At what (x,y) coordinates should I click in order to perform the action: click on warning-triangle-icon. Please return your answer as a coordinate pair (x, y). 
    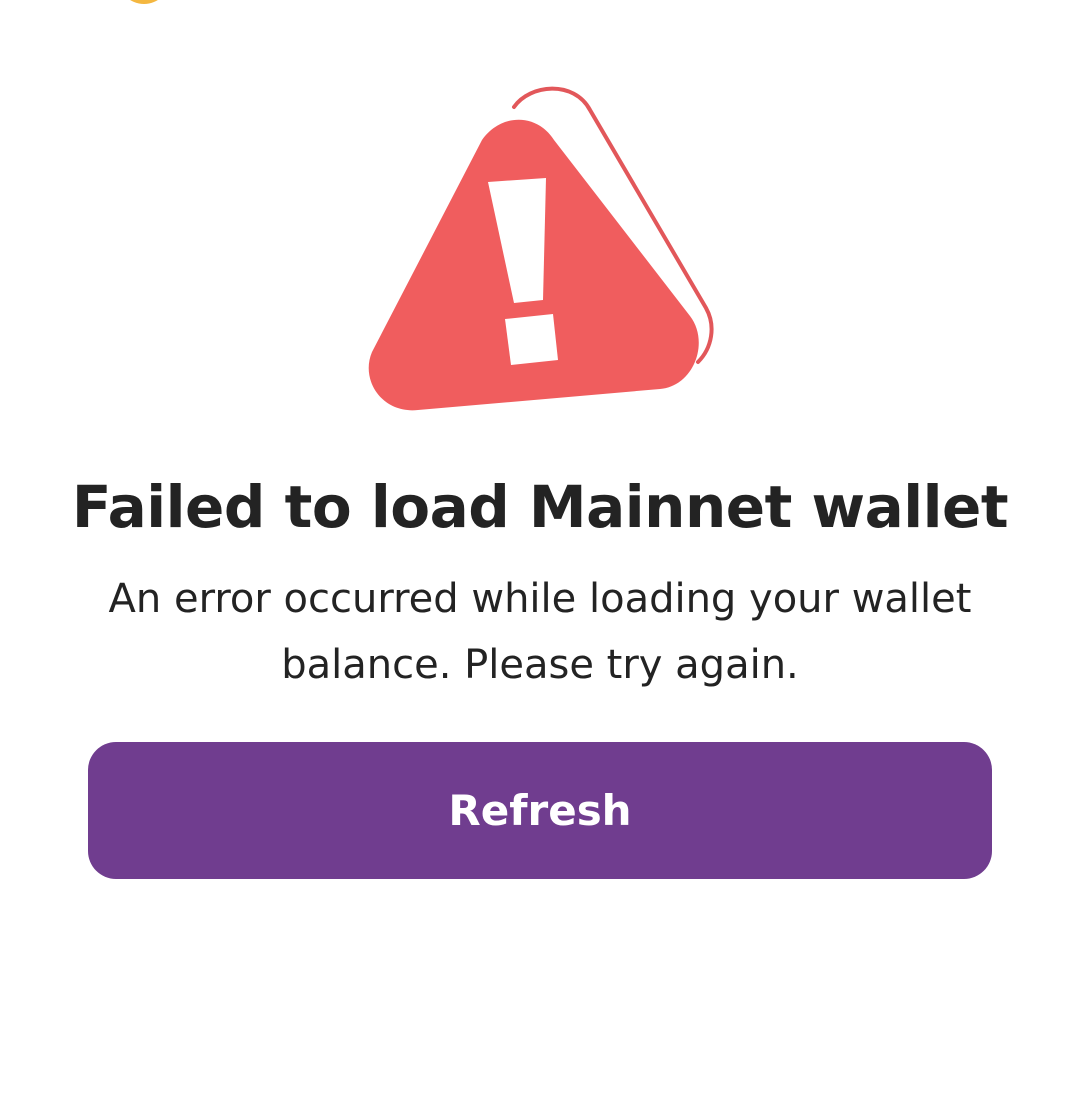
    Looking at the image, I should click on (540, 250).